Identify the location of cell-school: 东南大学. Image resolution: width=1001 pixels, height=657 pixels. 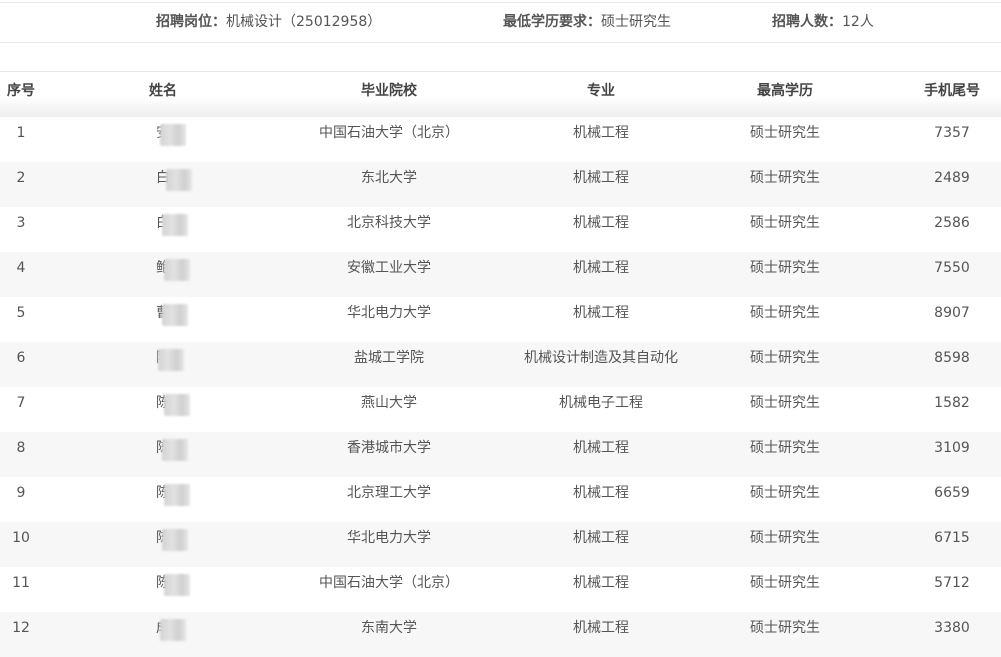
(389, 628).